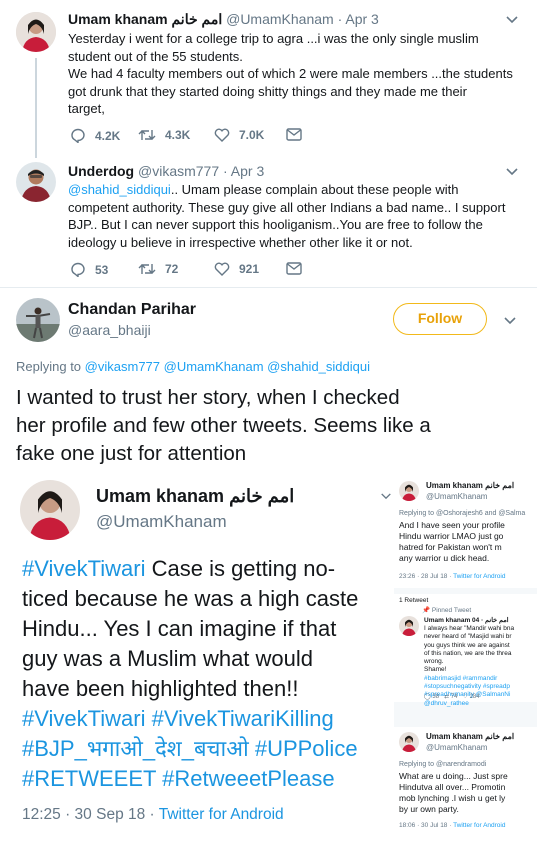 The image size is (537, 842). Describe the element at coordinates (236, 269) in the screenshot. I see `like-button: 921` at that location.